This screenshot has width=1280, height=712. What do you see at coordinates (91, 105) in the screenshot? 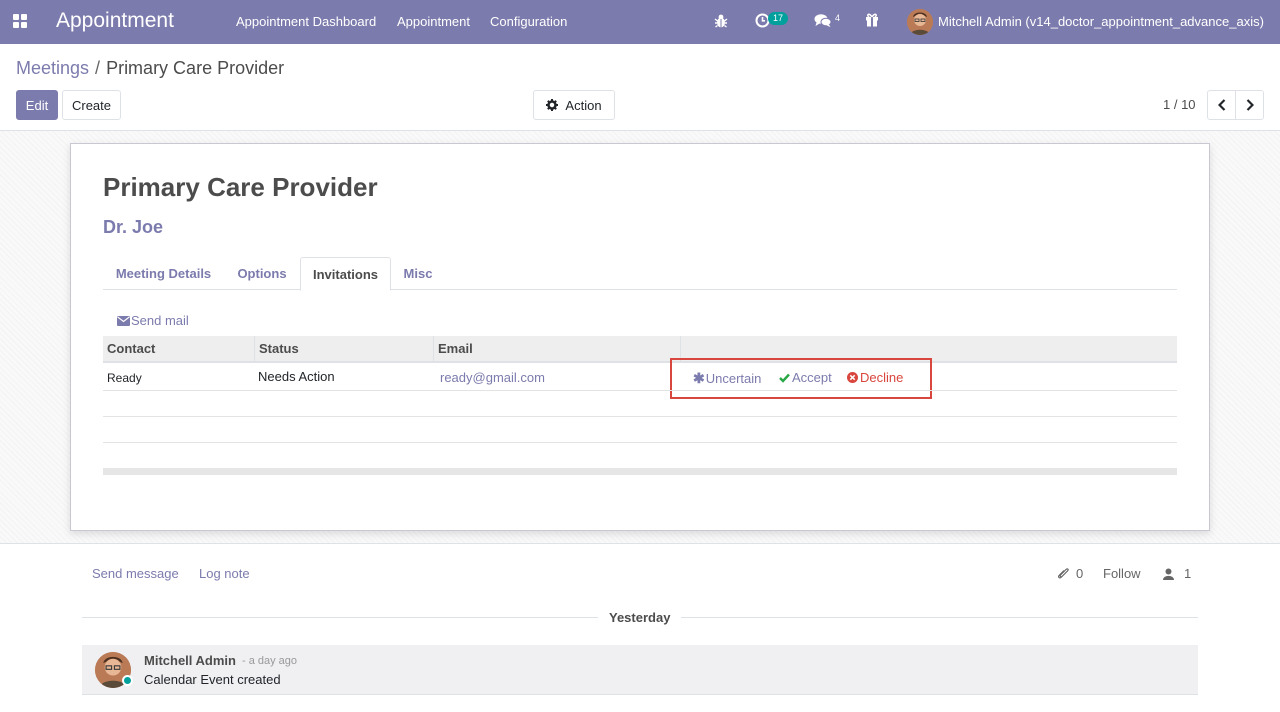
I see `create-button: Create` at bounding box center [91, 105].